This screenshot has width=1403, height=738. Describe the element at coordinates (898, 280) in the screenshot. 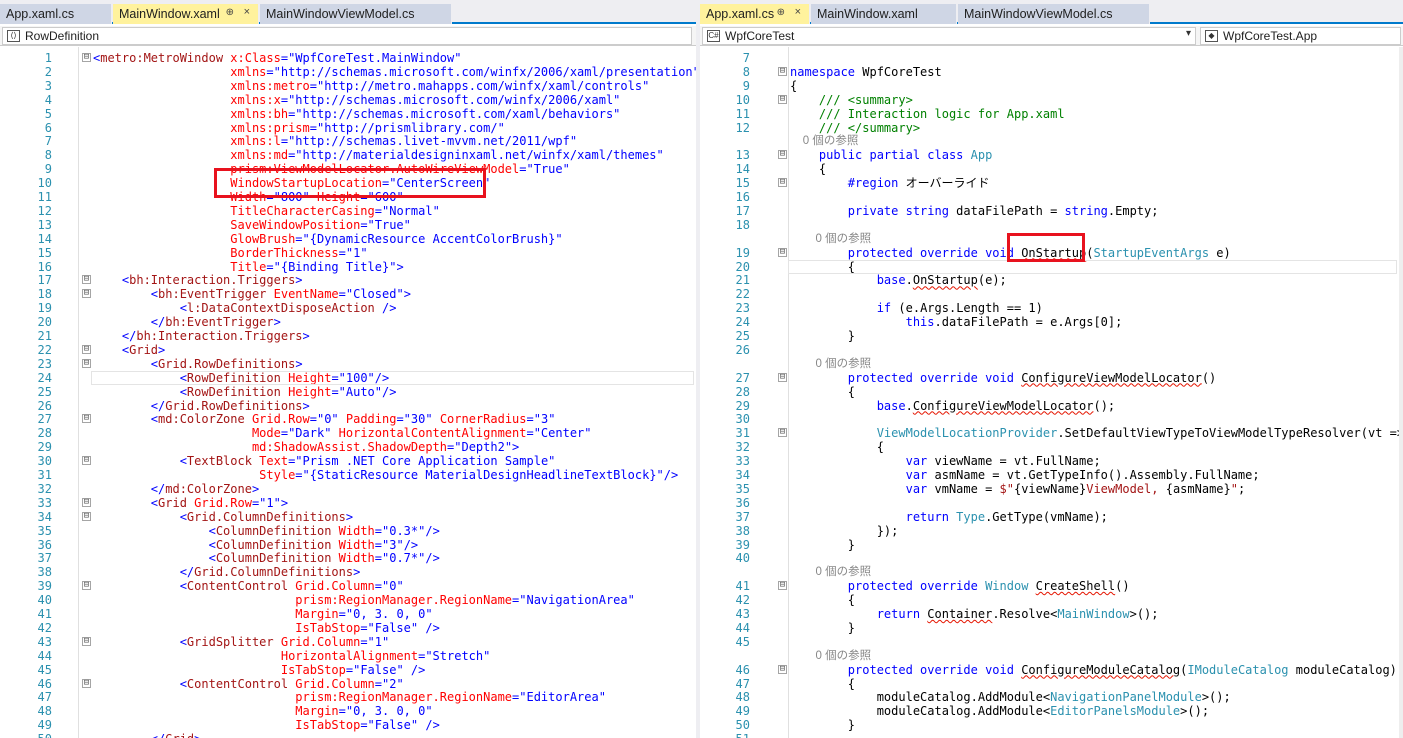

I see `code-text: base.OnStartup(e);` at that location.